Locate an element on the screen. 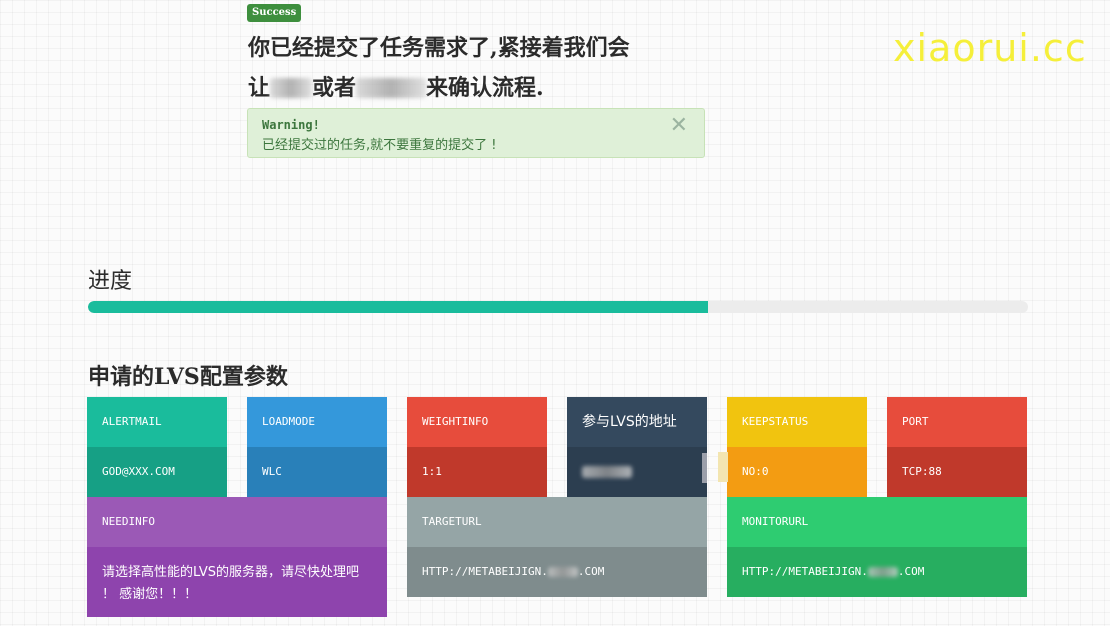  slider-handle is located at coordinates (723, 467).